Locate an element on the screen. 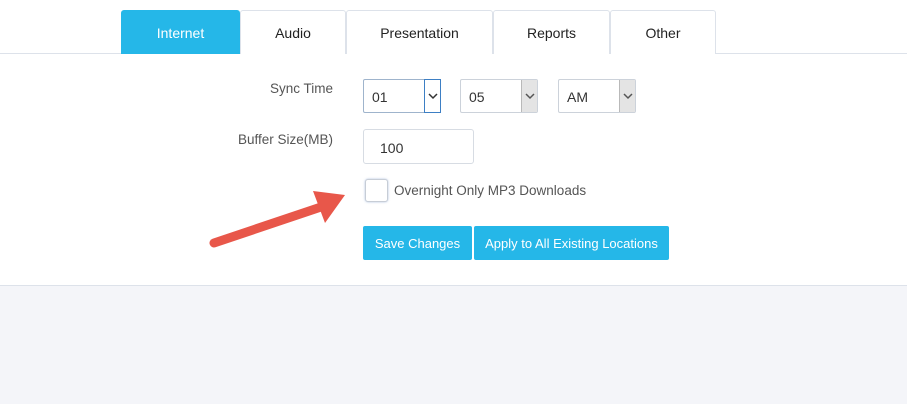 The width and height of the screenshot is (907, 404). sync-period-value: AM is located at coordinates (577, 97).